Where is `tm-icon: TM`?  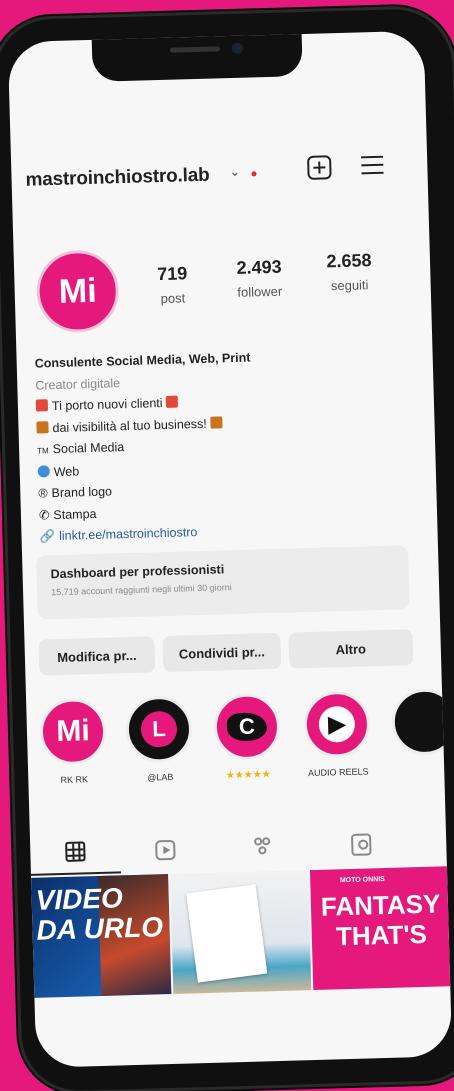
tm-icon: TM is located at coordinates (43, 451).